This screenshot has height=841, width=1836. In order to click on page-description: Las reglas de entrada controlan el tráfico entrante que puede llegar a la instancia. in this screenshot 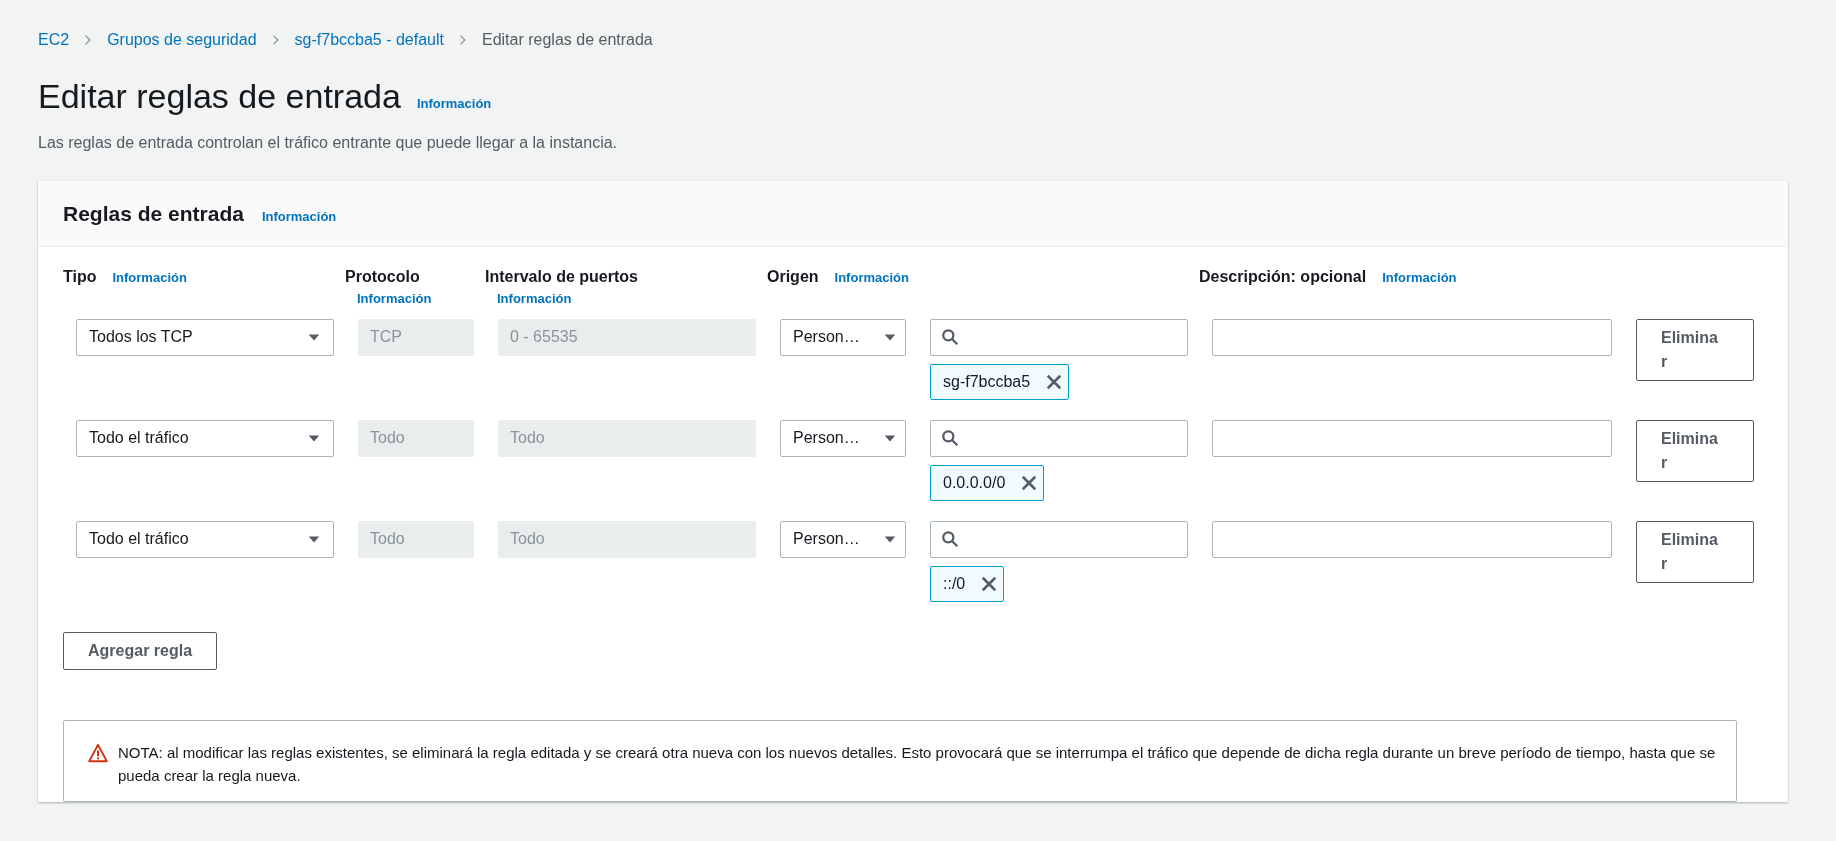, I will do `click(328, 142)`.